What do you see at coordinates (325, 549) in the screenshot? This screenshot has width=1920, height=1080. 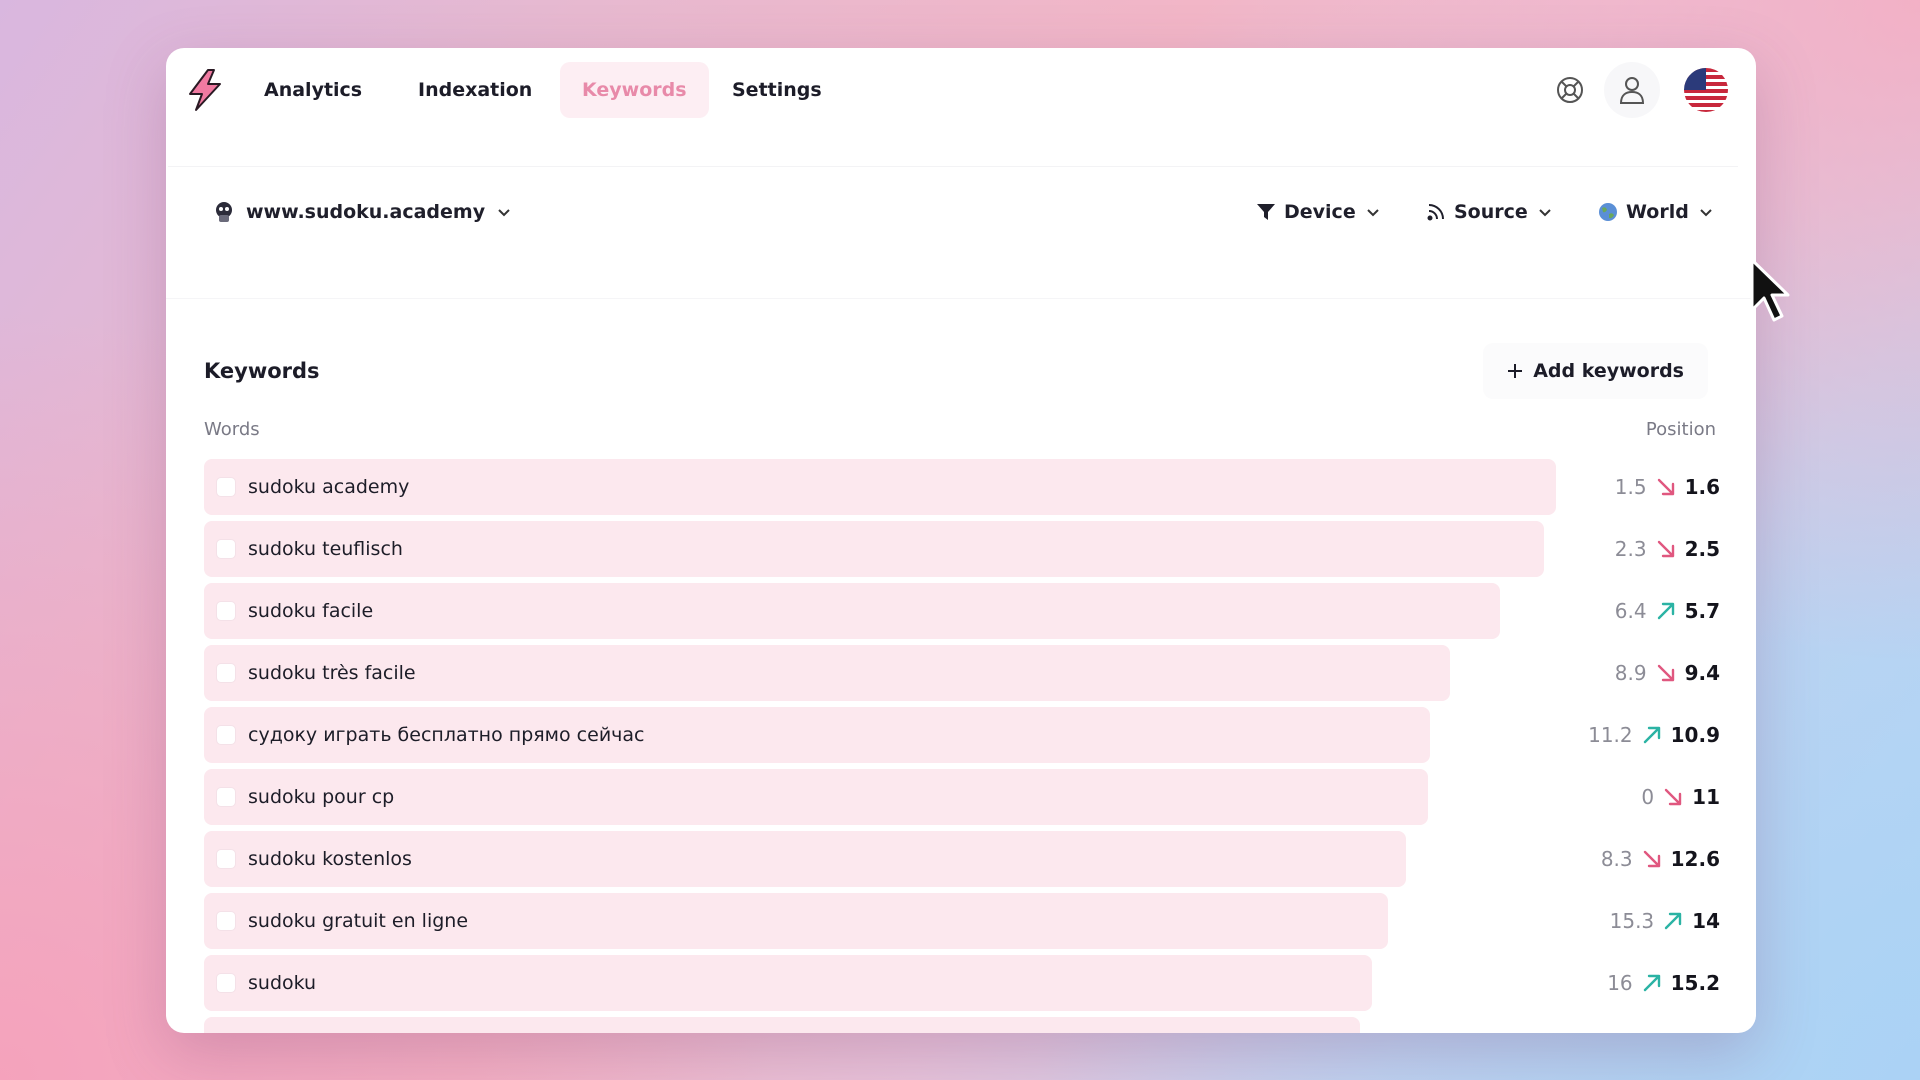 I see `keyword-text: sudoku teuflisch` at bounding box center [325, 549].